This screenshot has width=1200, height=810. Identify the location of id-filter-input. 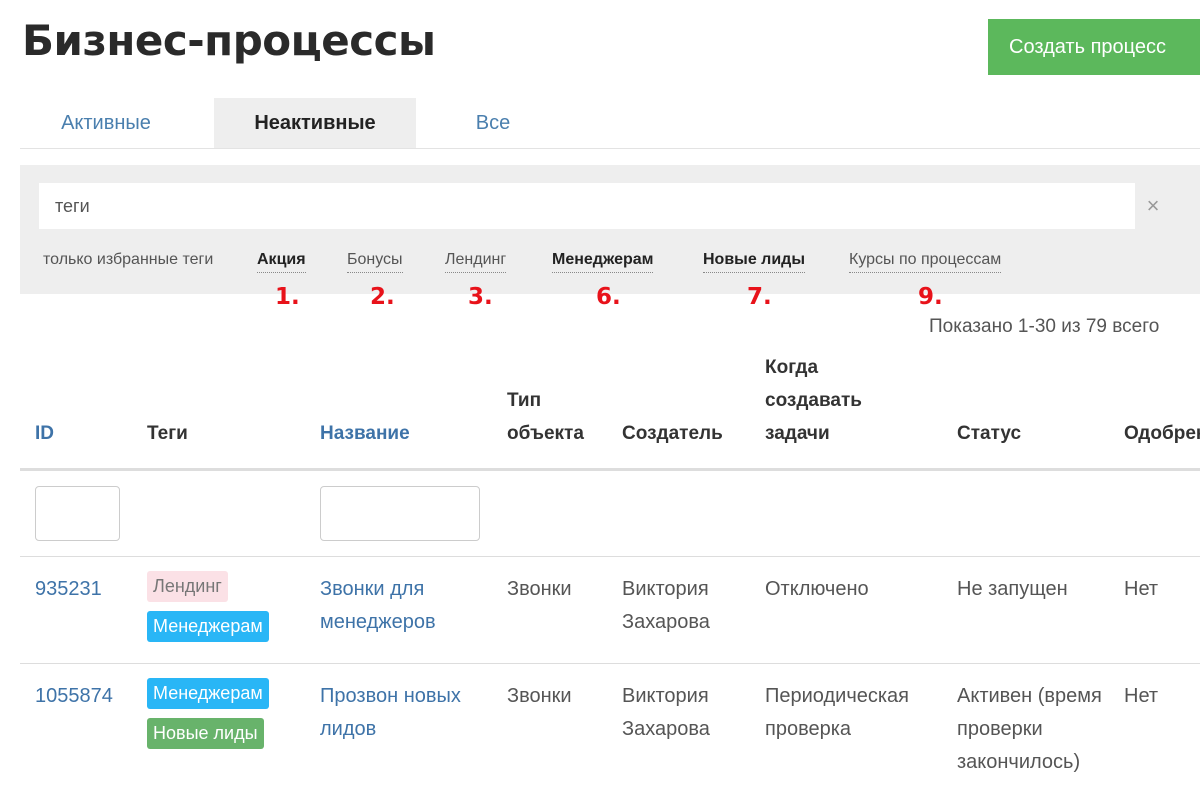
(77, 513).